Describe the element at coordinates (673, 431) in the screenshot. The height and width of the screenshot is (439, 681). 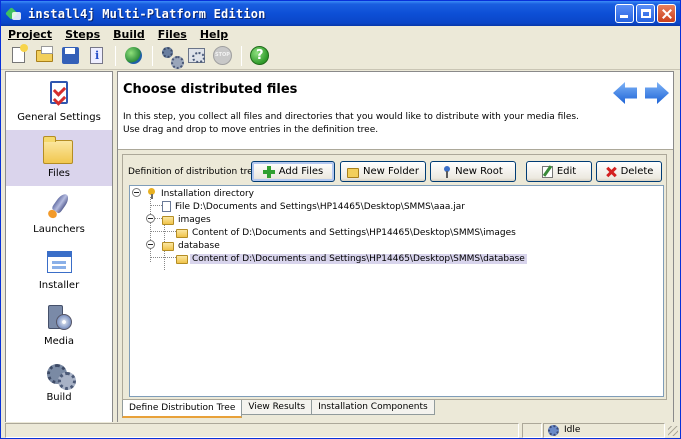
I see `resize-grip` at that location.